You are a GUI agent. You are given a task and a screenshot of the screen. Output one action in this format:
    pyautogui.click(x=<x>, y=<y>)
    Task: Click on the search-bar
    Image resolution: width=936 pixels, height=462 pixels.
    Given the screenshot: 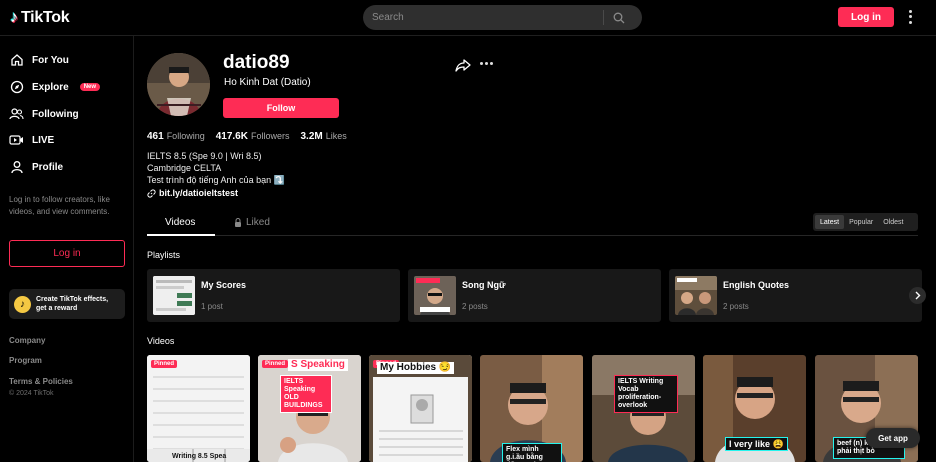 What is the action you would take?
    pyautogui.click(x=502, y=17)
    